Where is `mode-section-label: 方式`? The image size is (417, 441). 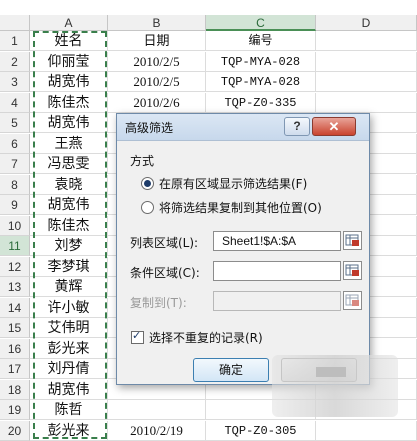 mode-section-label: 方式 is located at coordinates (142, 161).